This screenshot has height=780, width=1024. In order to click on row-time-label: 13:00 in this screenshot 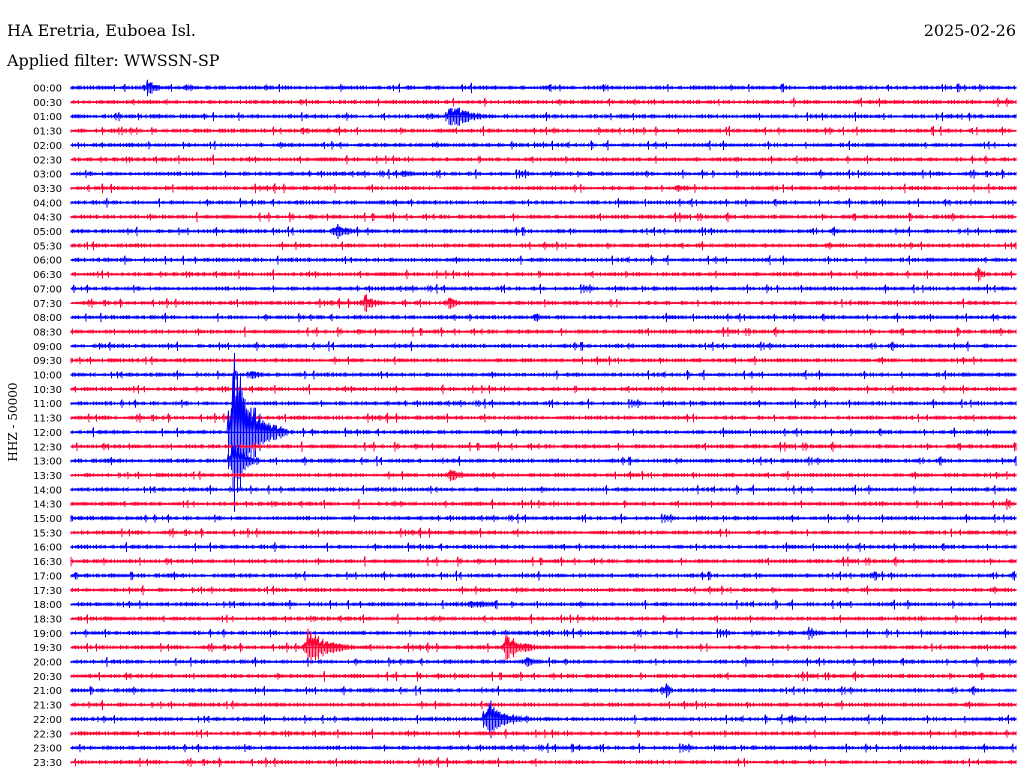, I will do `click(47, 462)`.